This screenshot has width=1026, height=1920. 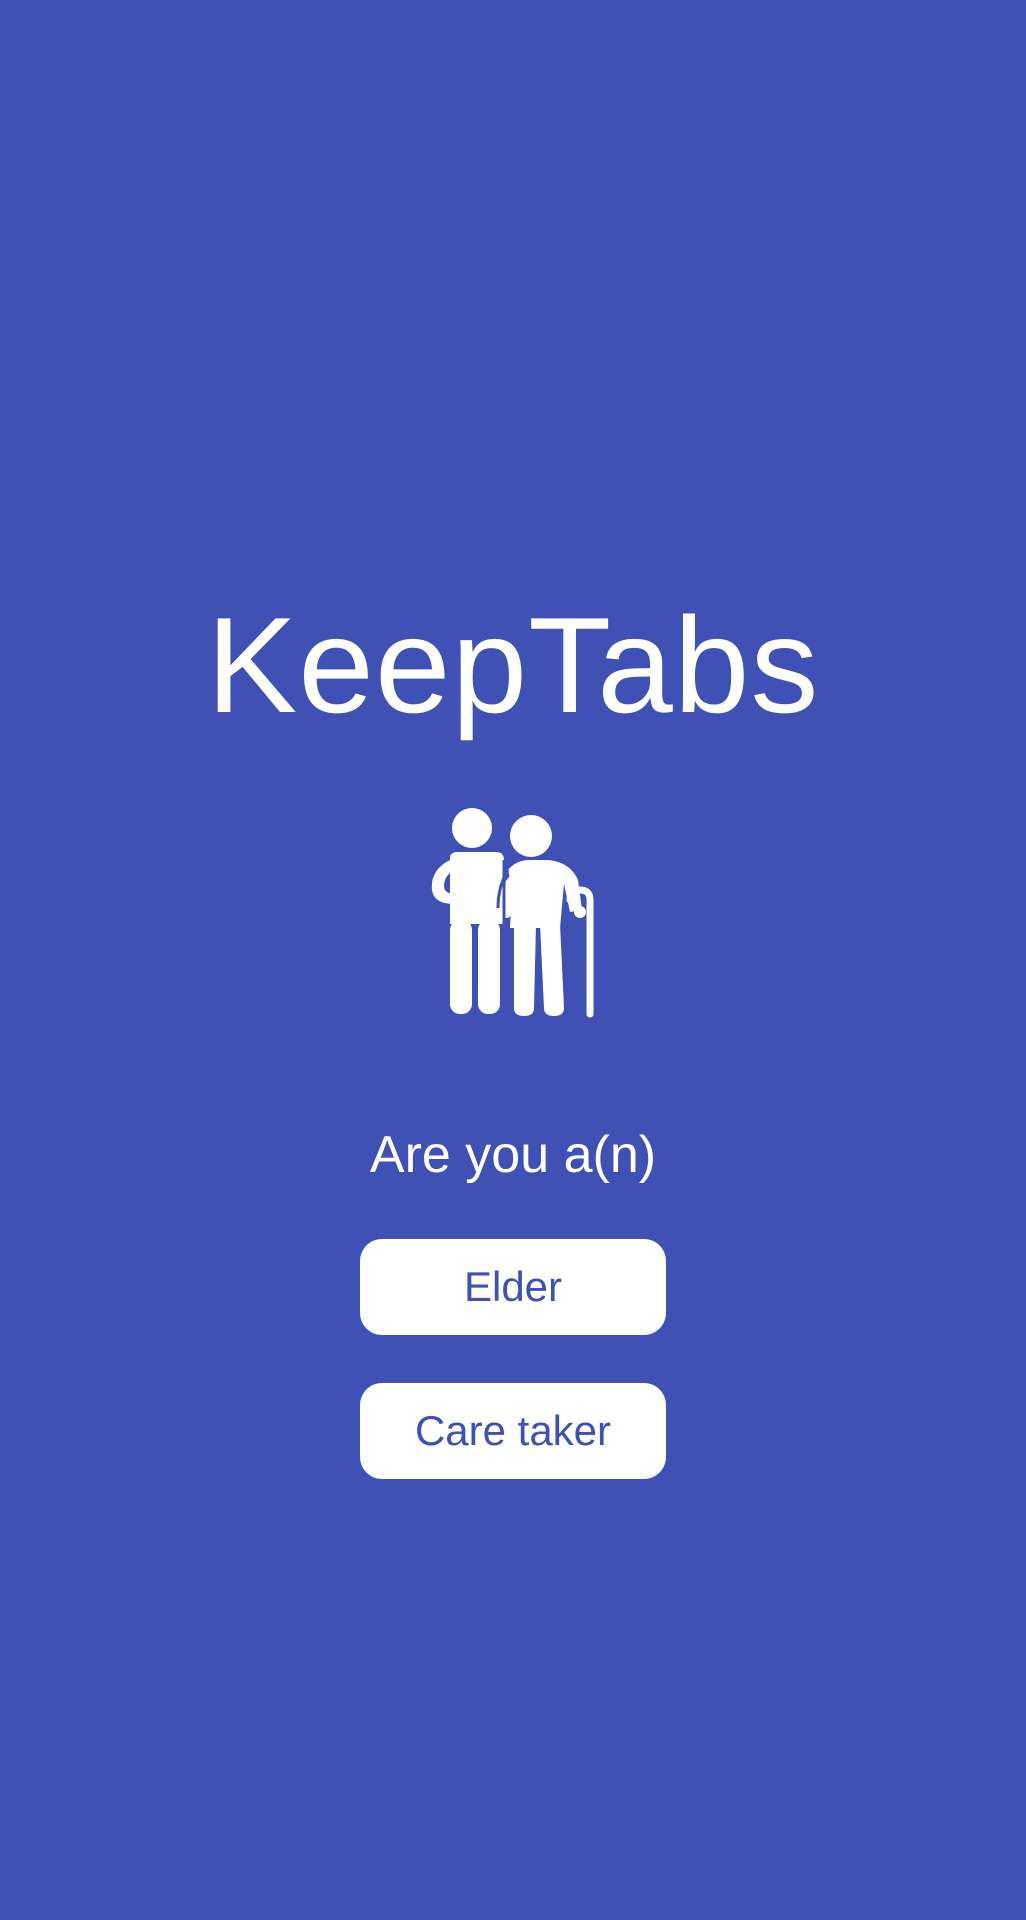 What do you see at coordinates (513, 665) in the screenshot?
I see `app-title: KeepTabs` at bounding box center [513, 665].